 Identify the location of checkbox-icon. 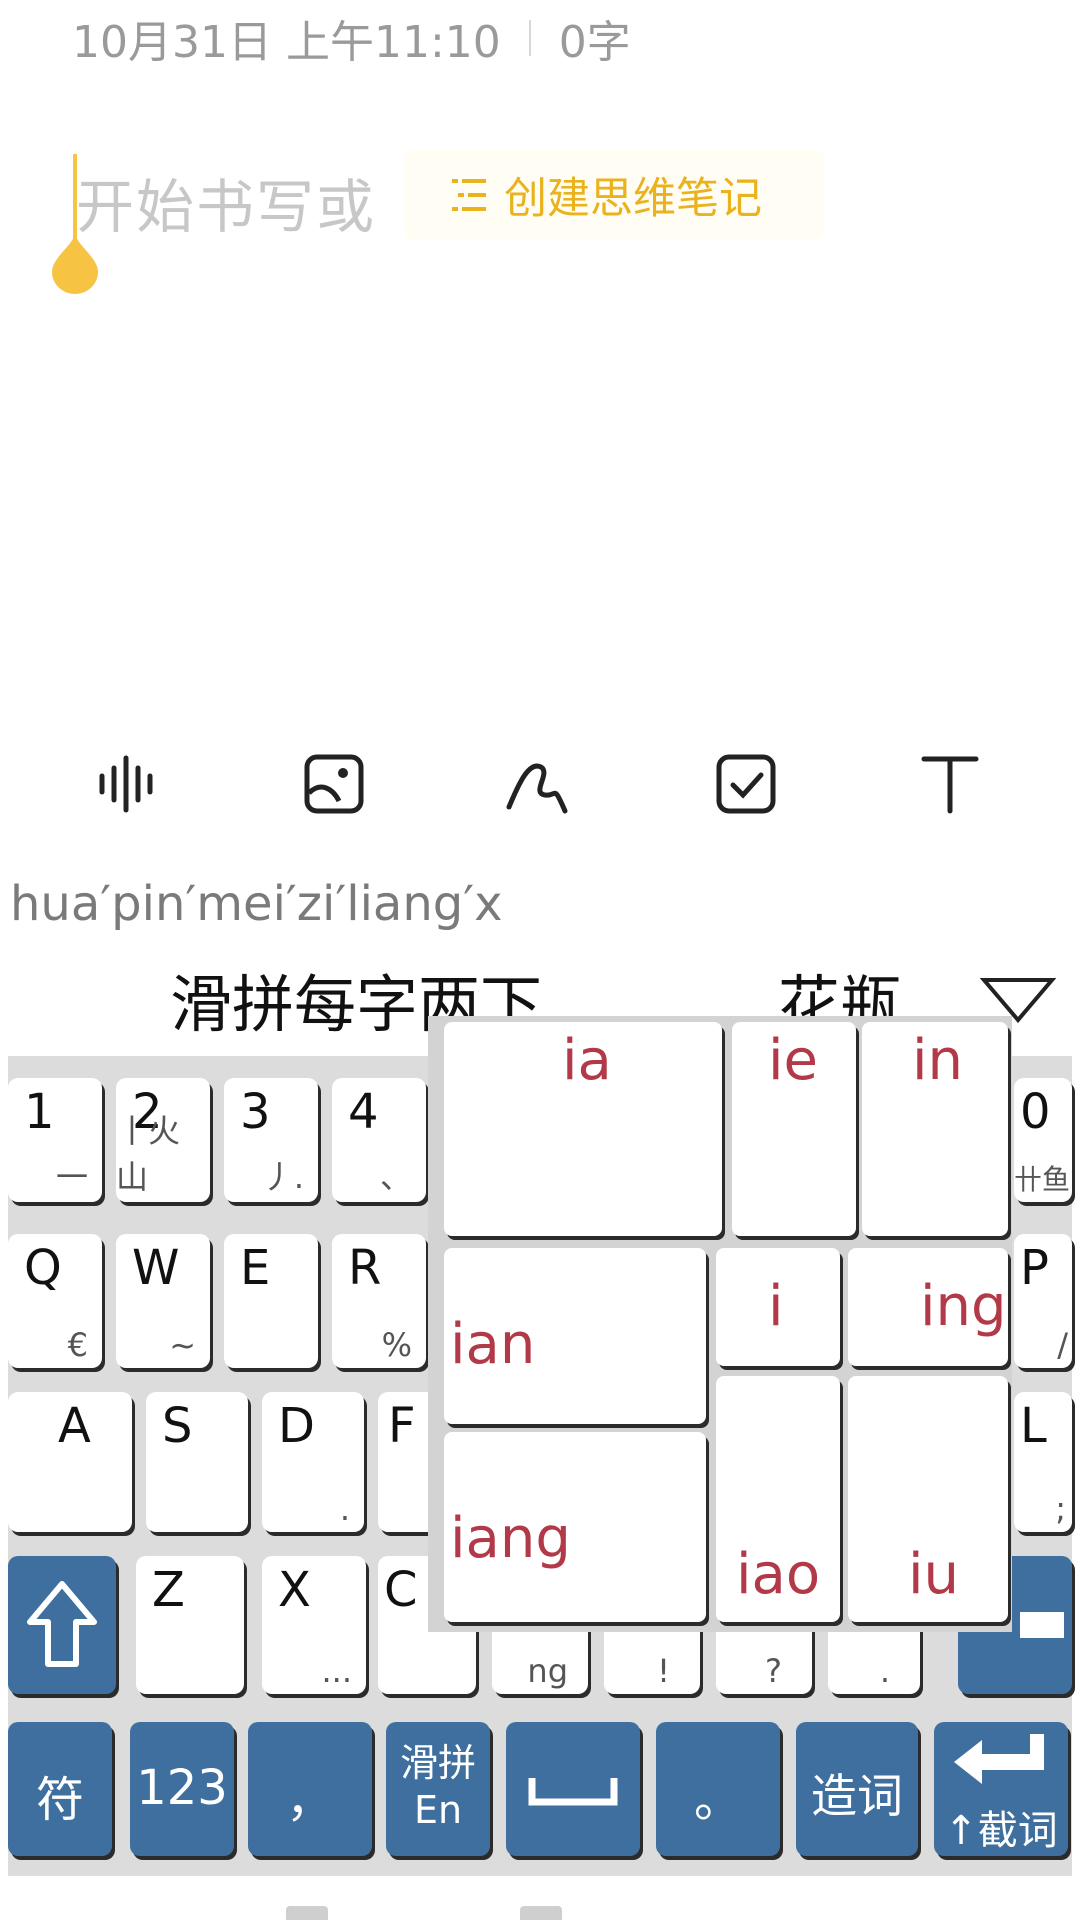
(746, 784).